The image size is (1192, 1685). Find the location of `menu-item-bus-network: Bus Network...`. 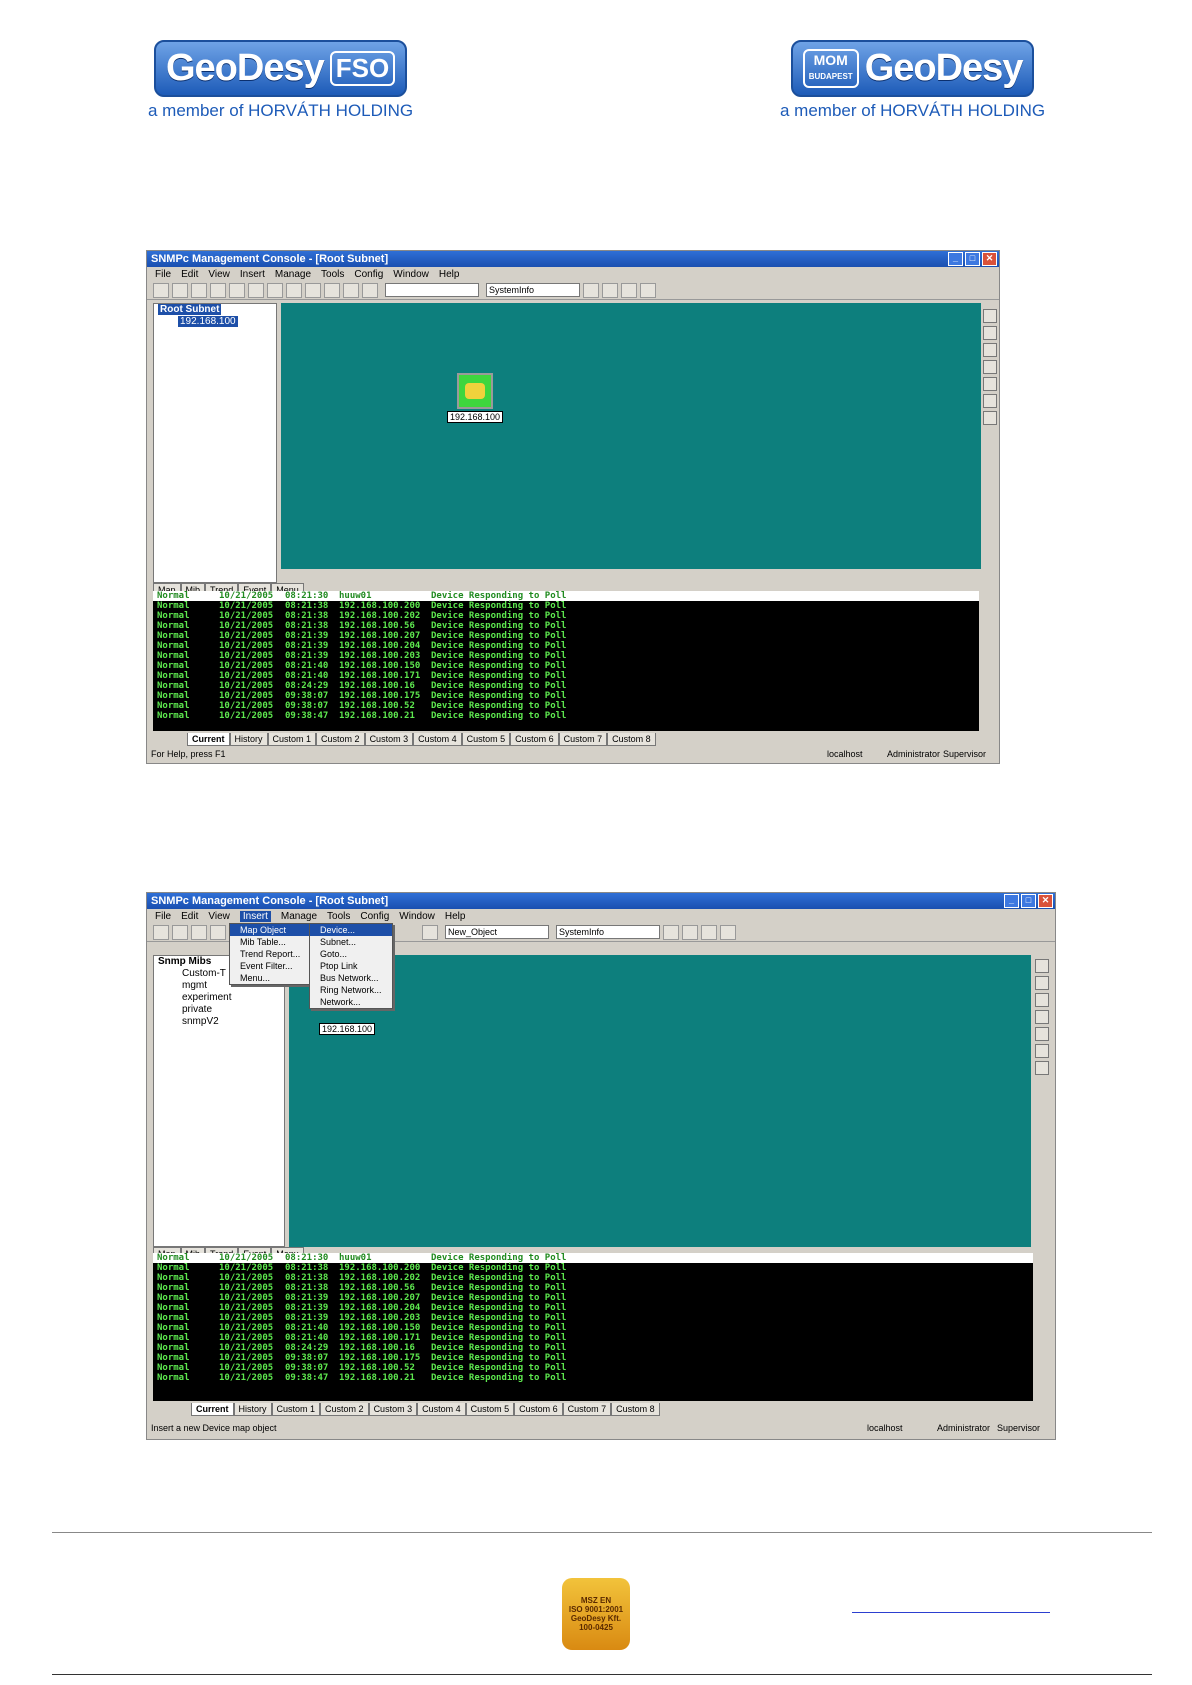

menu-item-bus-network: Bus Network... is located at coordinates (351, 978).